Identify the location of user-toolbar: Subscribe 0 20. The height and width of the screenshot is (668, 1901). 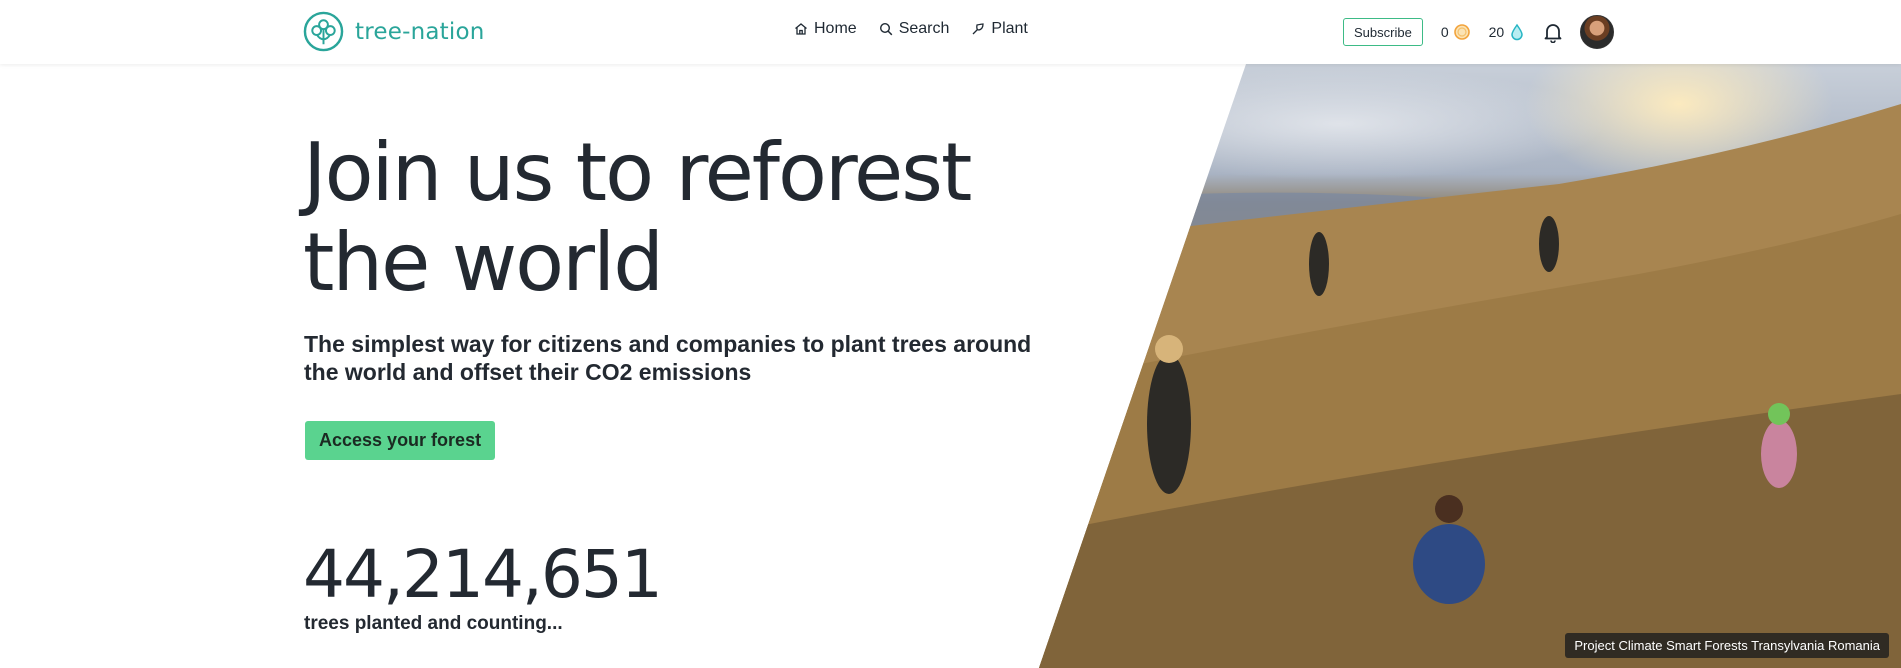
(1479, 32).